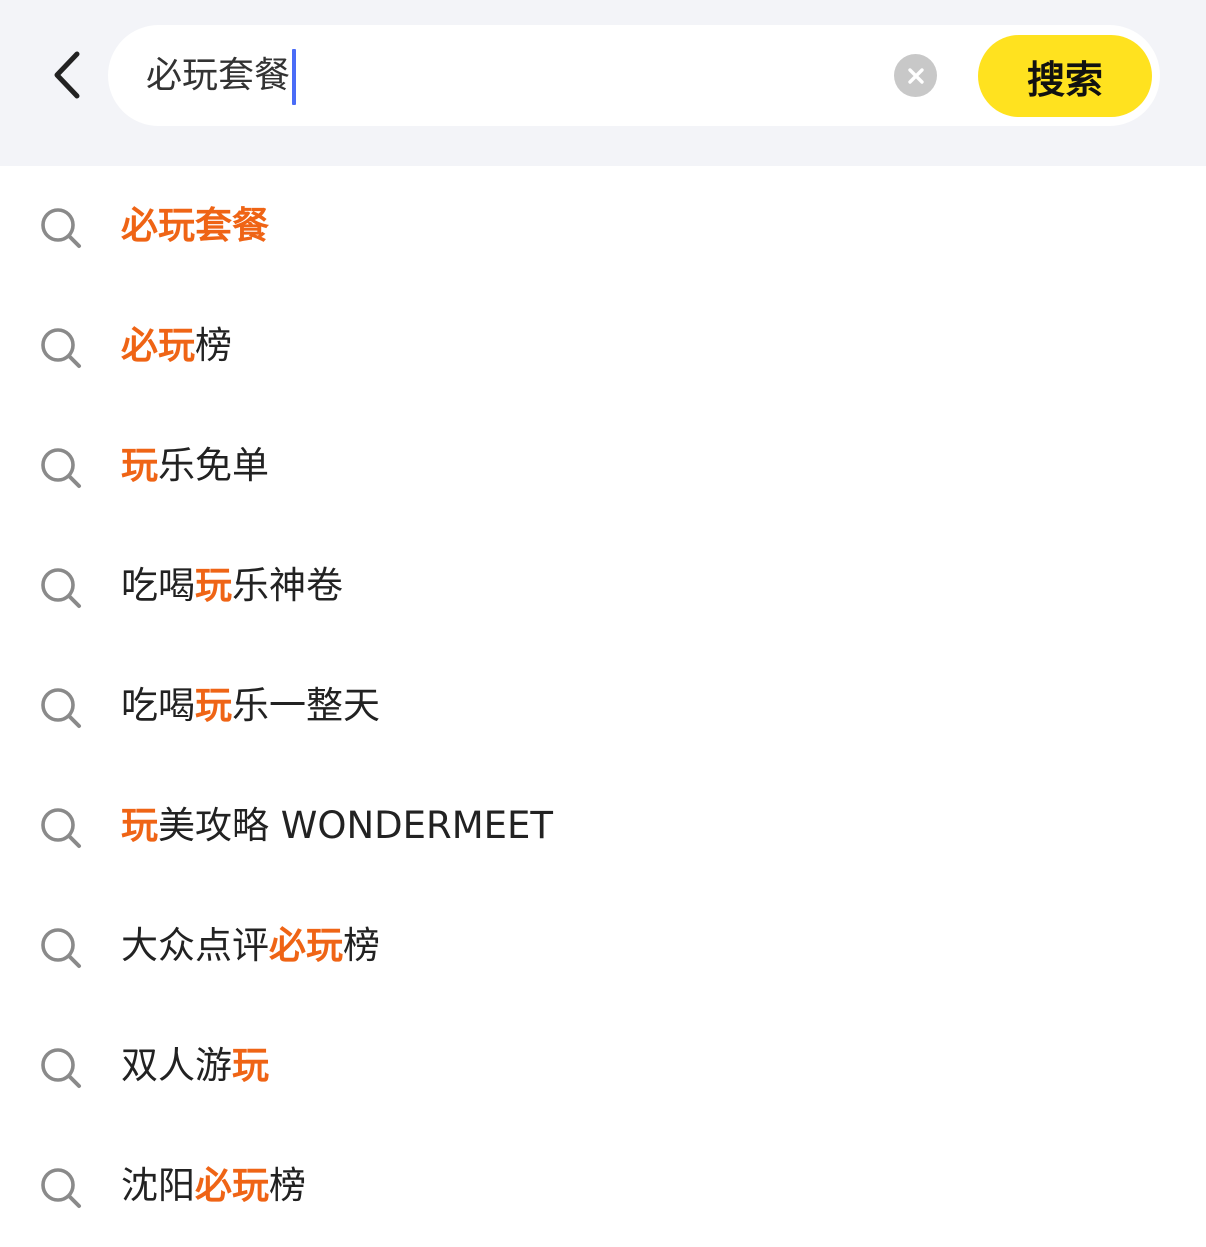  I want to click on search-input: 必玩套餐, so click(218, 76).